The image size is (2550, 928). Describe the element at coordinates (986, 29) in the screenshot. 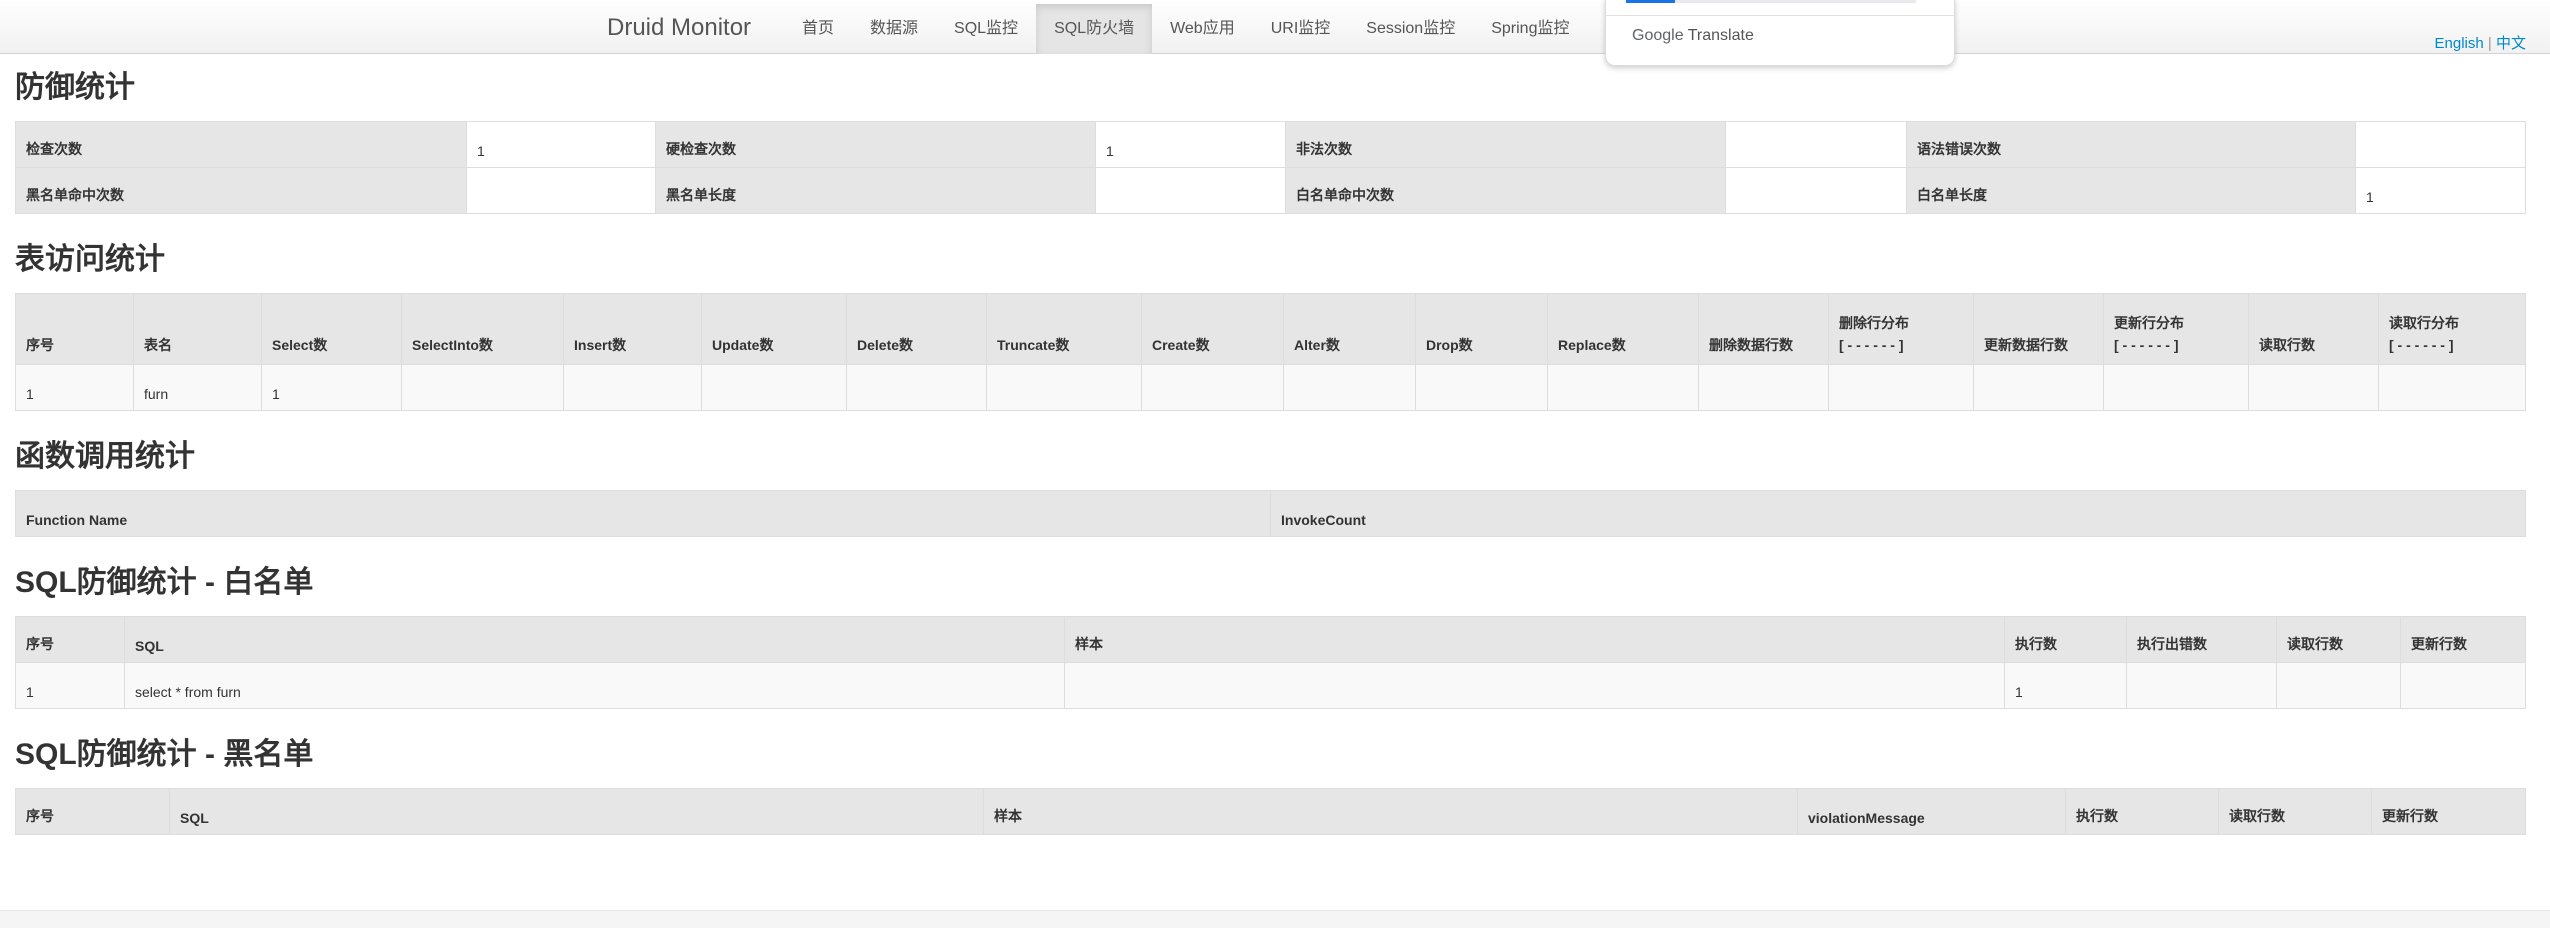

I see `nav-item-2: SQL监控` at that location.